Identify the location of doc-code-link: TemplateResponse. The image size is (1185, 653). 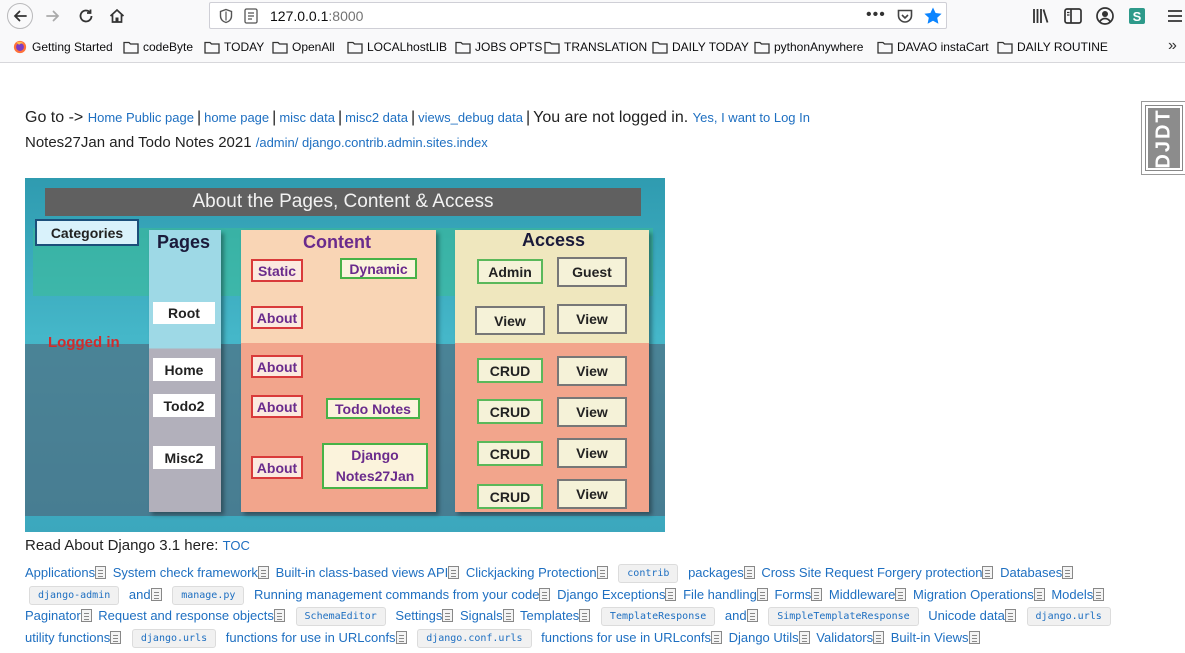
(658, 616).